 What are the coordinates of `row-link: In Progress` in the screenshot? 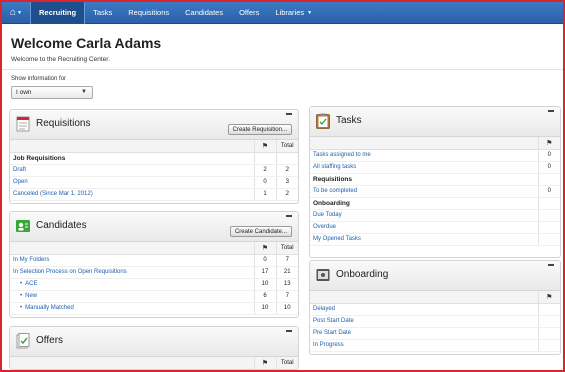 It's located at (424, 345).